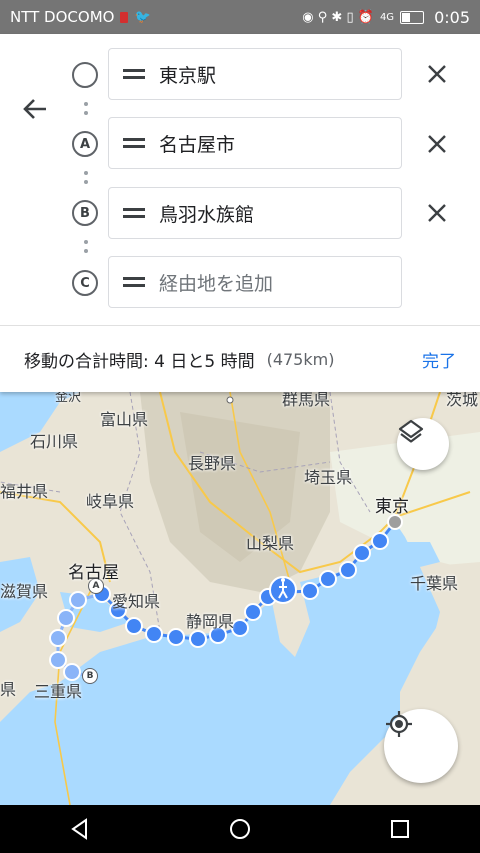  Describe the element at coordinates (62, 17) in the screenshot. I see `carrier-name: NTT DOCOMO` at that location.